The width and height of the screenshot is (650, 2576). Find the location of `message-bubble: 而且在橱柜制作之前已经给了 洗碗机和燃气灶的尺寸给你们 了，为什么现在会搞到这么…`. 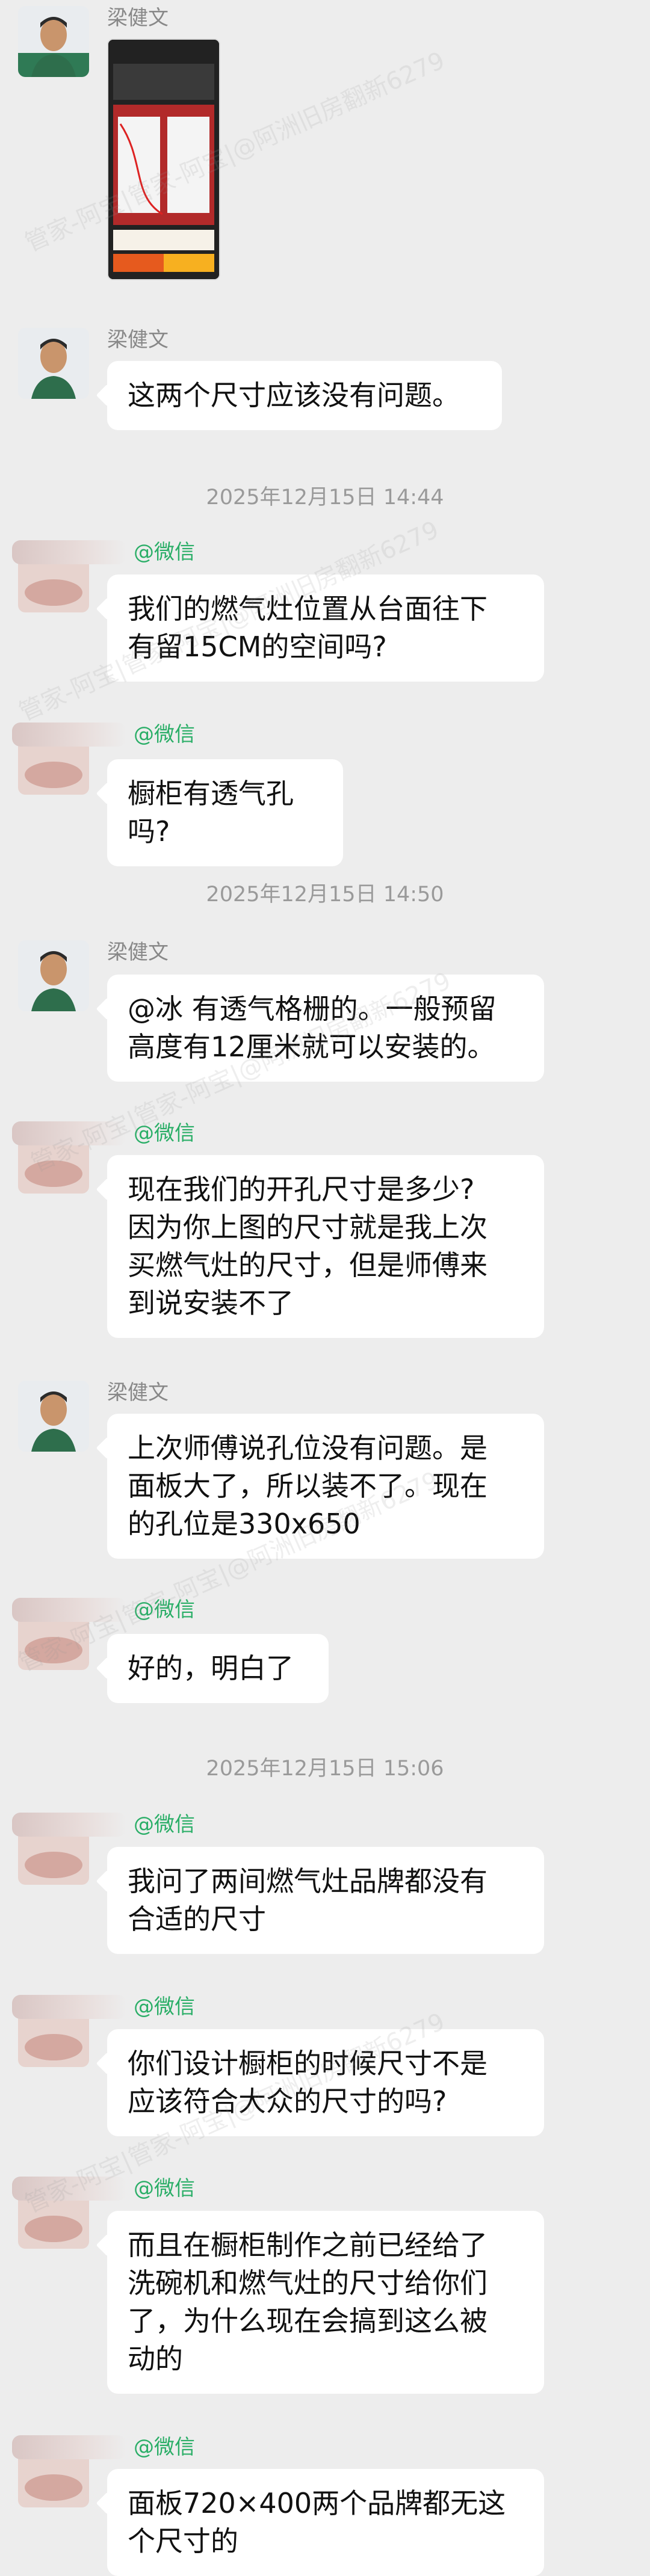

message-bubble: 而且在橱柜制作之前已经给了 洗碗机和燃气灶的尺寸给你们 了，为什么现在会搞到这么… is located at coordinates (326, 2302).